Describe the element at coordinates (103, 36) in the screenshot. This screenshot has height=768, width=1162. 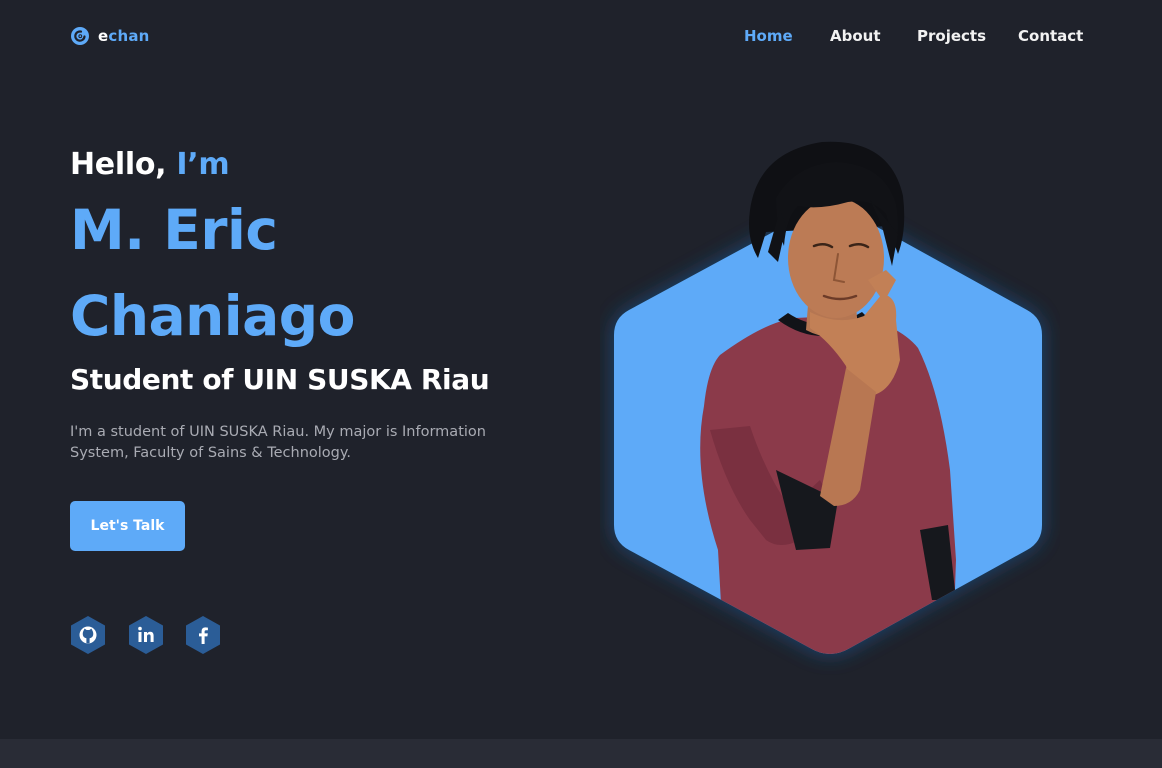
I see `logo-text-first-letter: e` at that location.